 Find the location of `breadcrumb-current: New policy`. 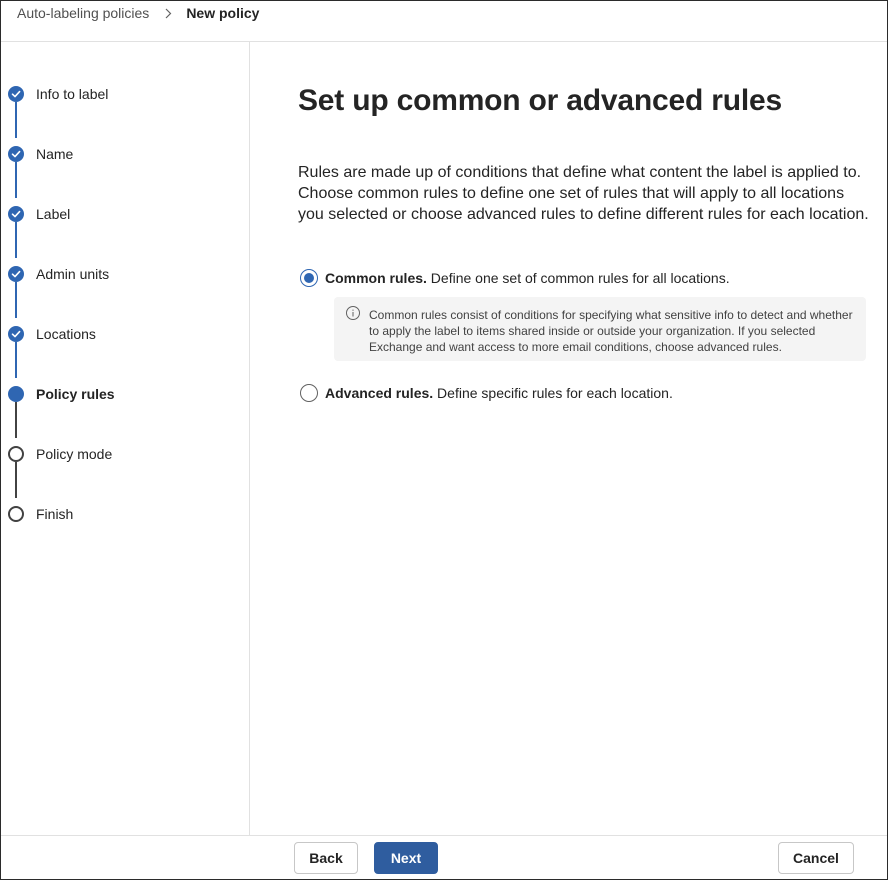

breadcrumb-current: New policy is located at coordinates (223, 13).